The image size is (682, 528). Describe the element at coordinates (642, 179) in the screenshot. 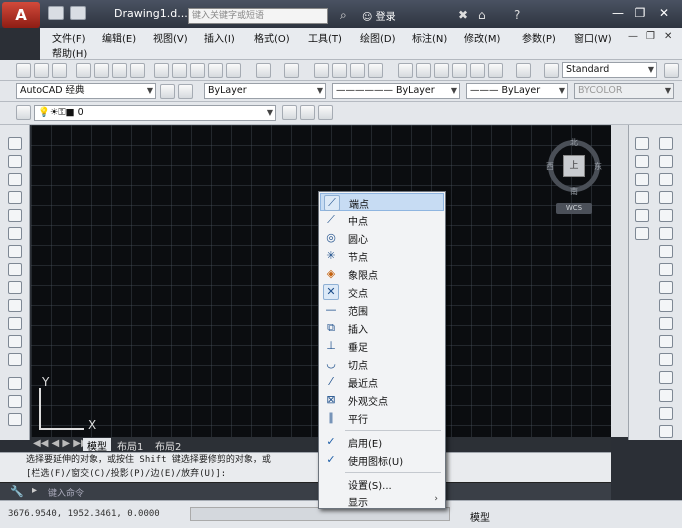

I see `view-top-icon` at that location.